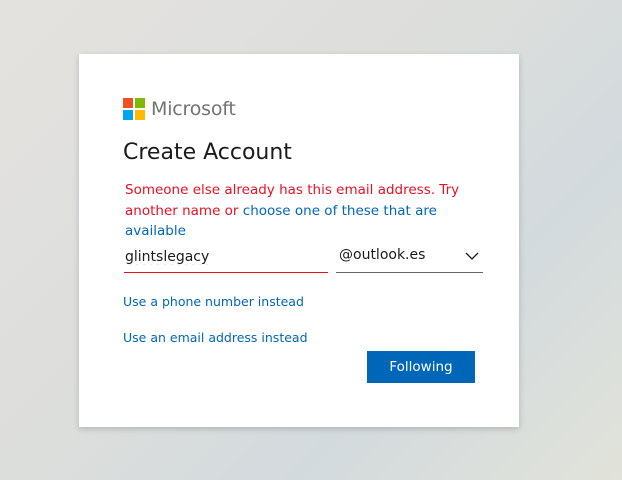  I want to click on page-title: Create Account, so click(207, 152).